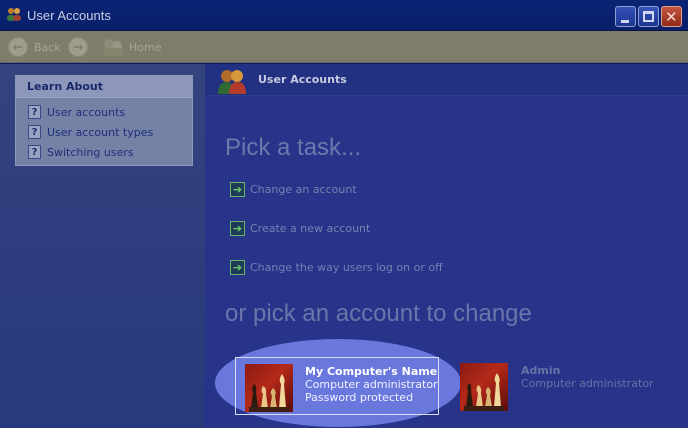  I want to click on home-users-icon, so click(114, 47).